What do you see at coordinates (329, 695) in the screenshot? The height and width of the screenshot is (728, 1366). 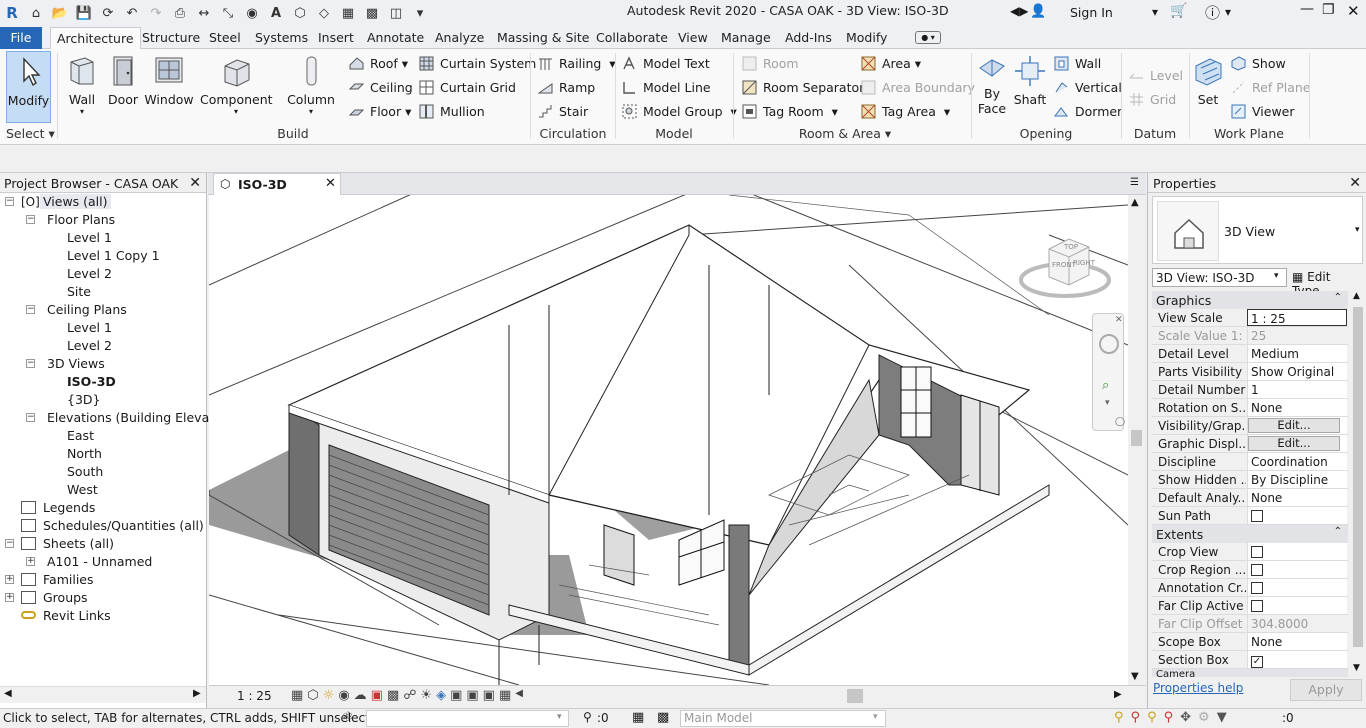 I see `sun-path-icon: ☼` at bounding box center [329, 695].